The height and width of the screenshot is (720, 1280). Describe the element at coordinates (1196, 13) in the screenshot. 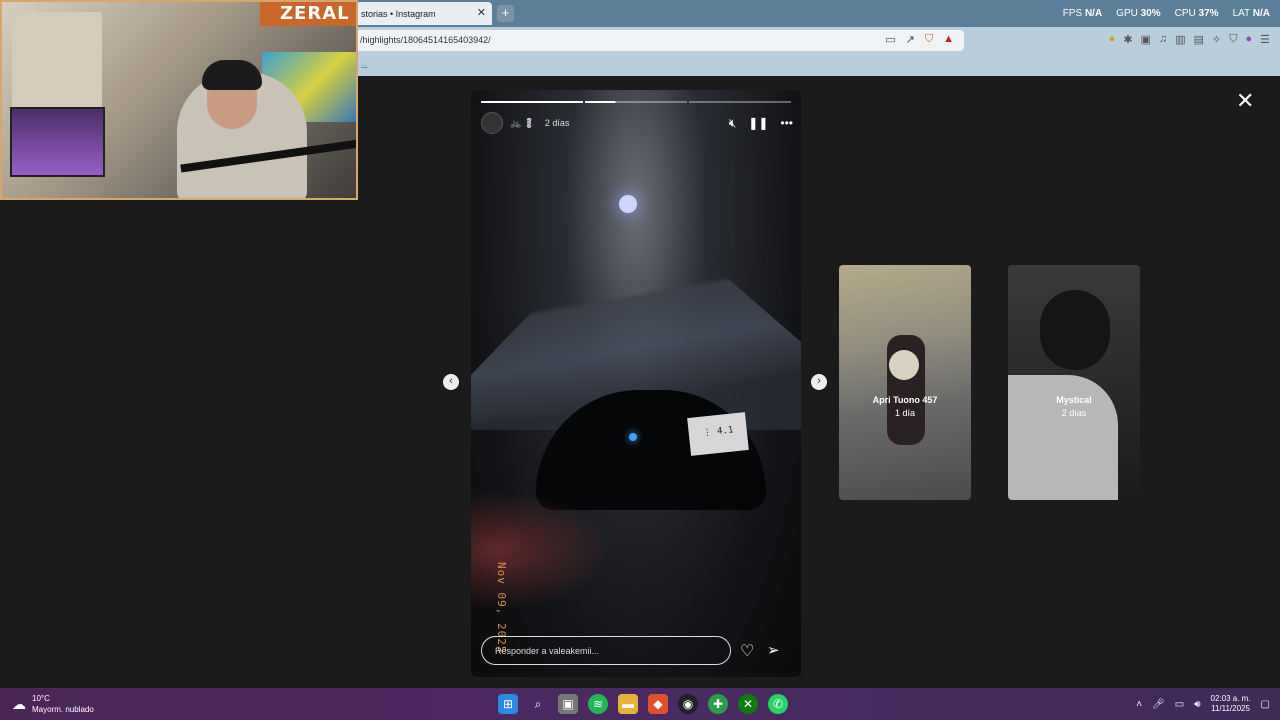

I see `cpu-stat: CPU 37%` at that location.